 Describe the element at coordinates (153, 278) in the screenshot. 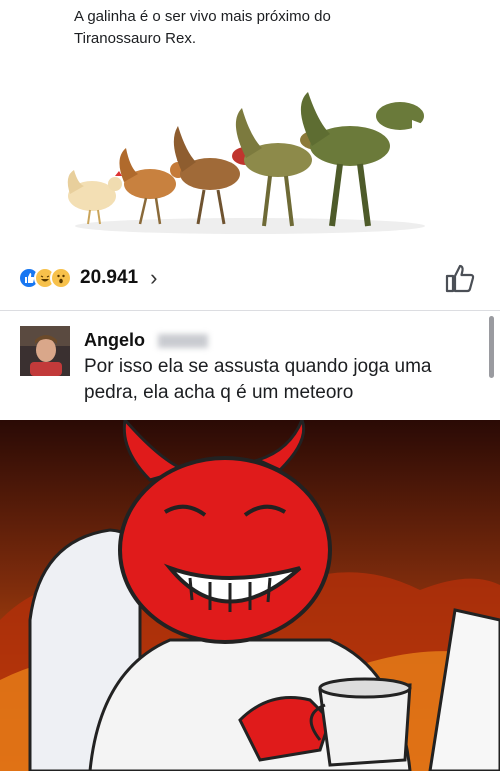

I see `chevron-right-icon: ›` at that location.